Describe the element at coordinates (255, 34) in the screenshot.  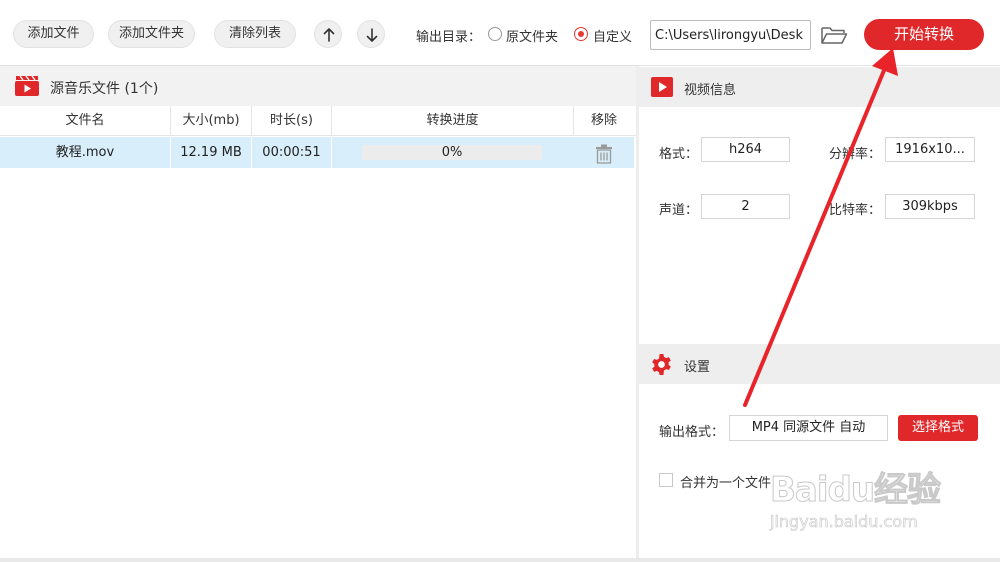
I see `clear-list-button: 清除列表` at that location.